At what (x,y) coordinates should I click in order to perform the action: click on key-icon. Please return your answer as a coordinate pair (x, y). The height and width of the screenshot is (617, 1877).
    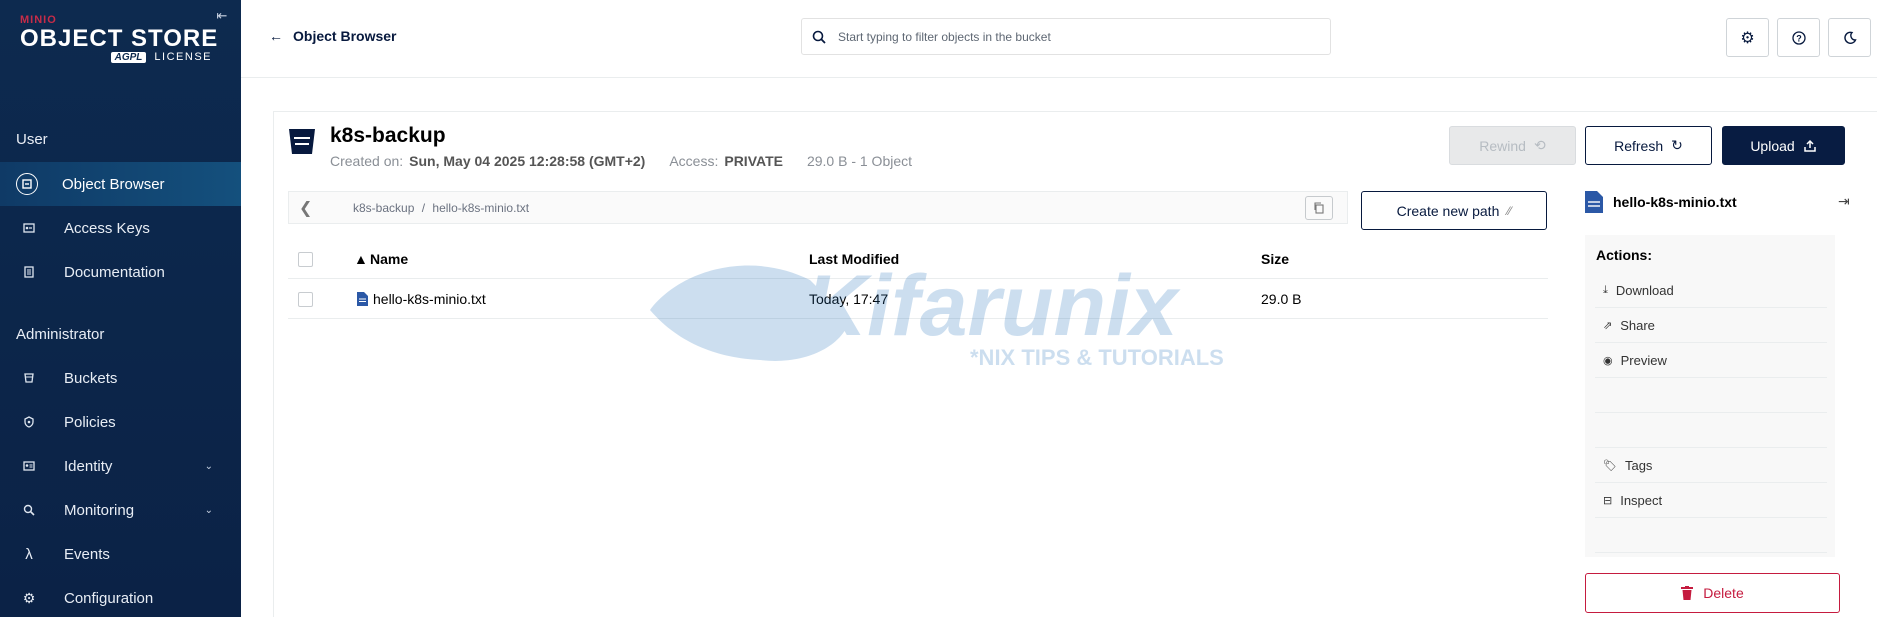
    Looking at the image, I should click on (29, 228).